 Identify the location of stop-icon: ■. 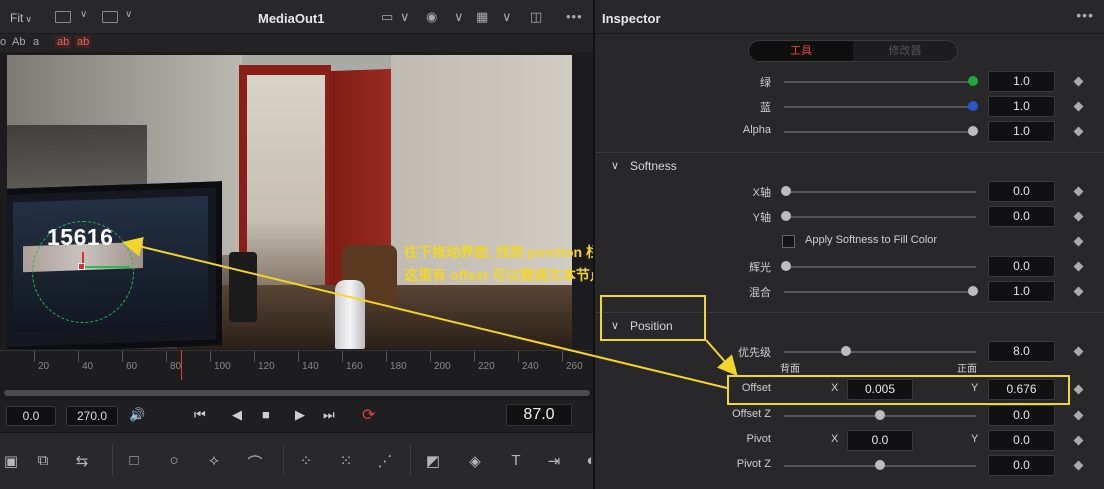
(266, 414).